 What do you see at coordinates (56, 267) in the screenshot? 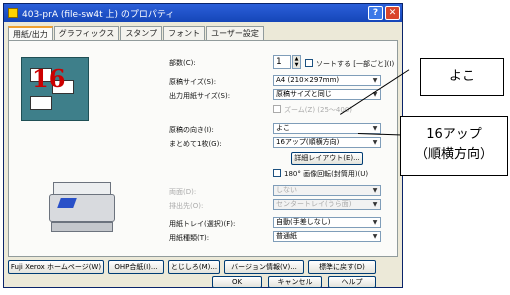
I see `homepage-button: Fuji Xerox ホームページ(W)` at bounding box center [56, 267].